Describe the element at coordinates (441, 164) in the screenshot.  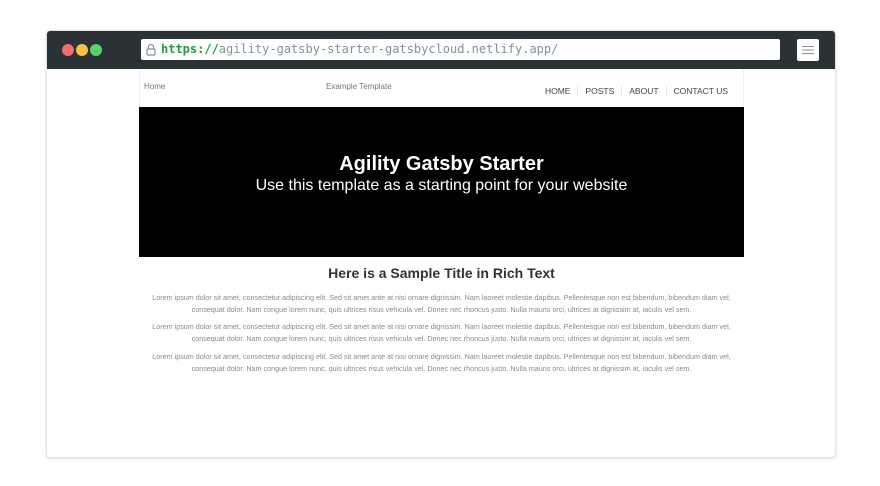
I see `hero-title: Agility Gatsby Starter` at that location.